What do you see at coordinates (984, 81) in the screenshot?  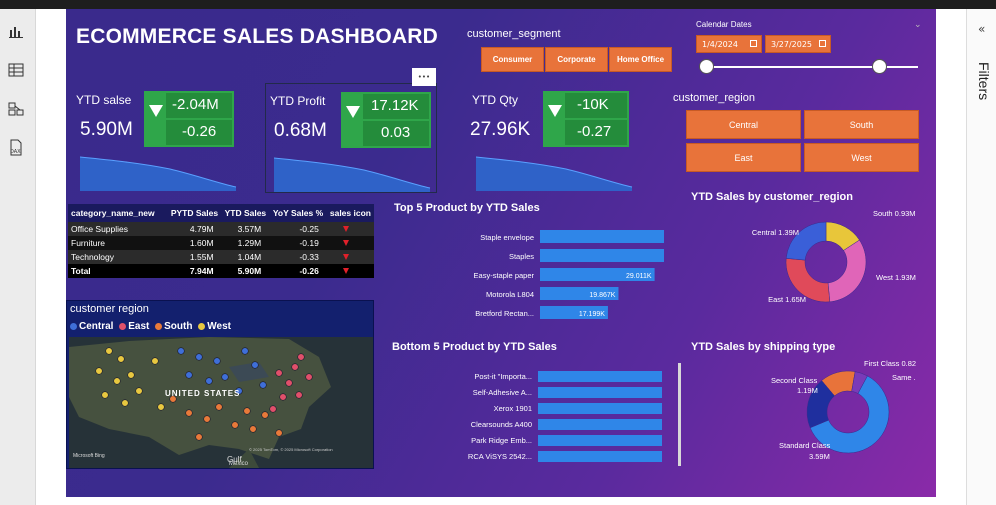 I see `filters-label: Filters` at bounding box center [984, 81].